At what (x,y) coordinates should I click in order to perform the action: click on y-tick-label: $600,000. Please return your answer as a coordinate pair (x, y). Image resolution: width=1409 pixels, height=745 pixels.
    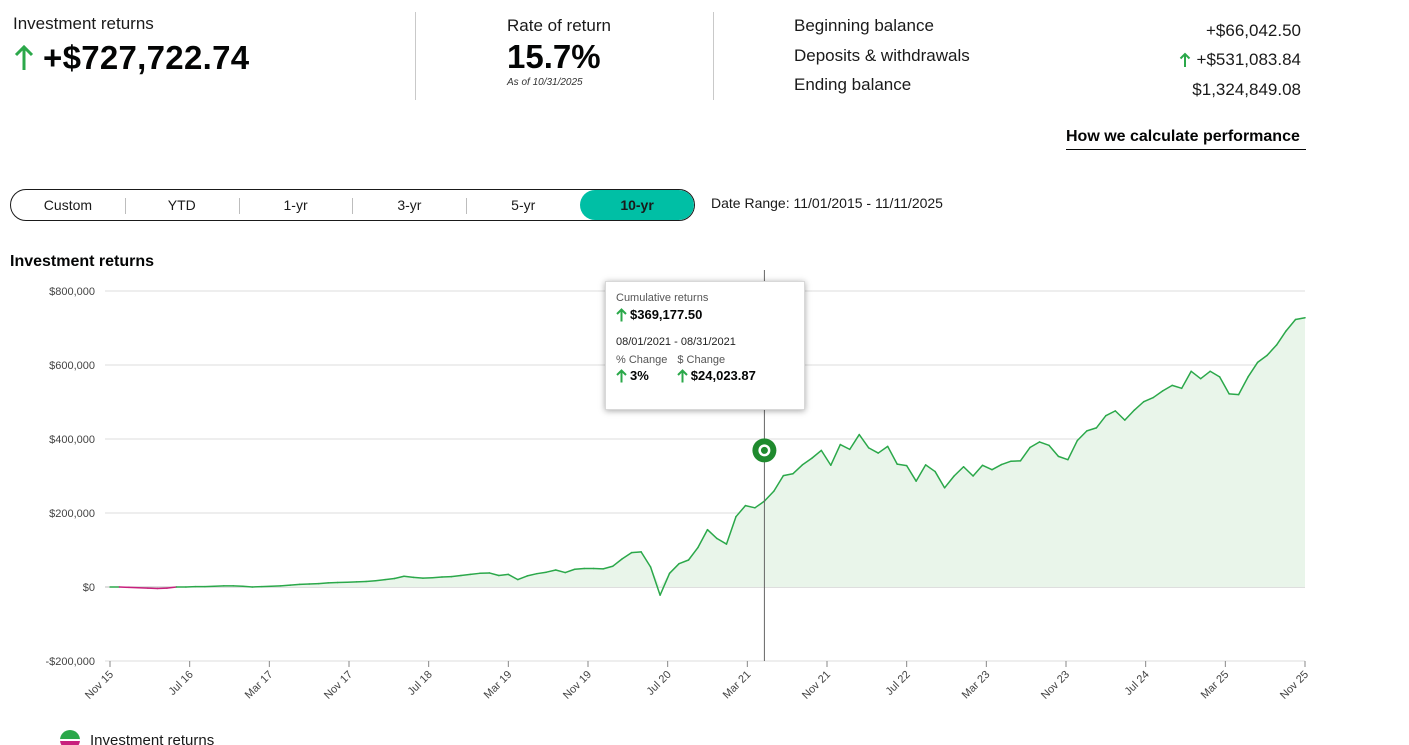
    Looking at the image, I should click on (72, 366).